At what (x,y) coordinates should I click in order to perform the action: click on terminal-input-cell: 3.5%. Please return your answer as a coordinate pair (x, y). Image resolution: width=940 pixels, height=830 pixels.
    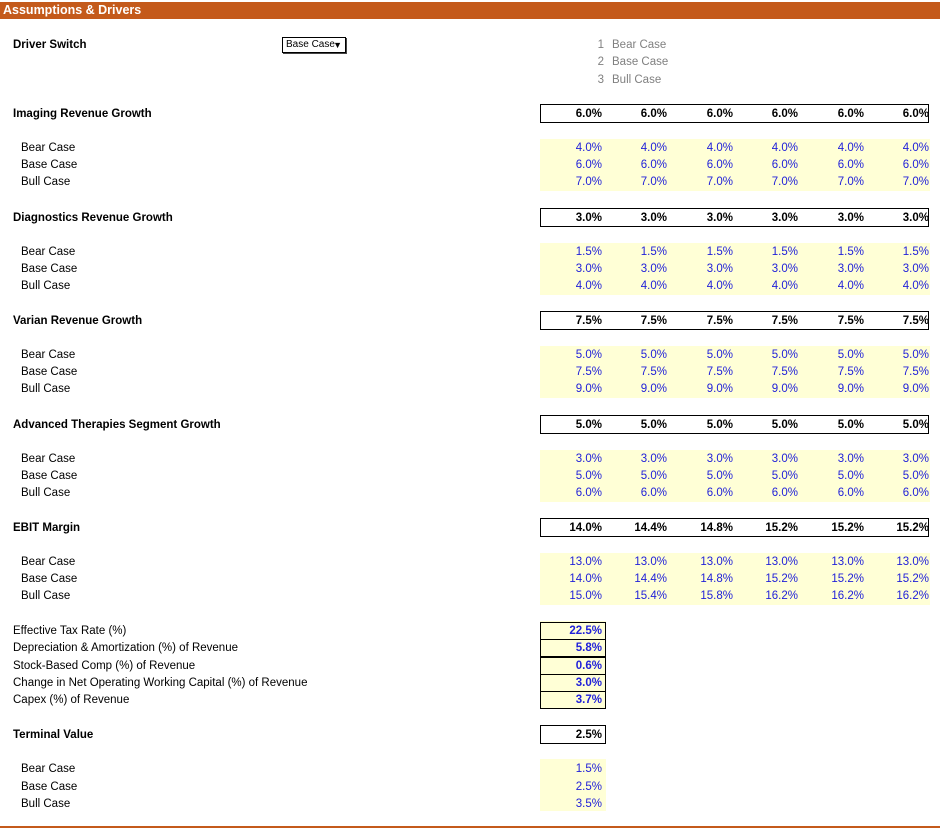
    Looking at the image, I should click on (574, 804).